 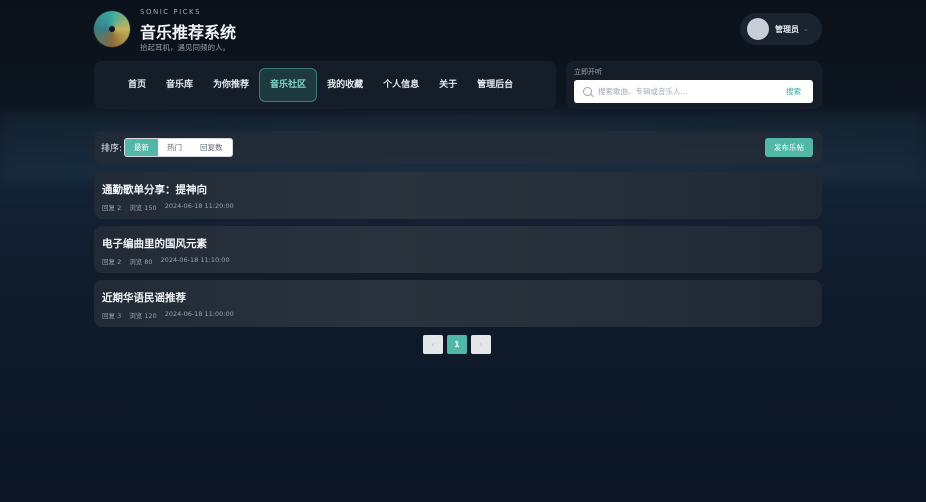 What do you see at coordinates (758, 29) in the screenshot?
I see `avatar` at bounding box center [758, 29].